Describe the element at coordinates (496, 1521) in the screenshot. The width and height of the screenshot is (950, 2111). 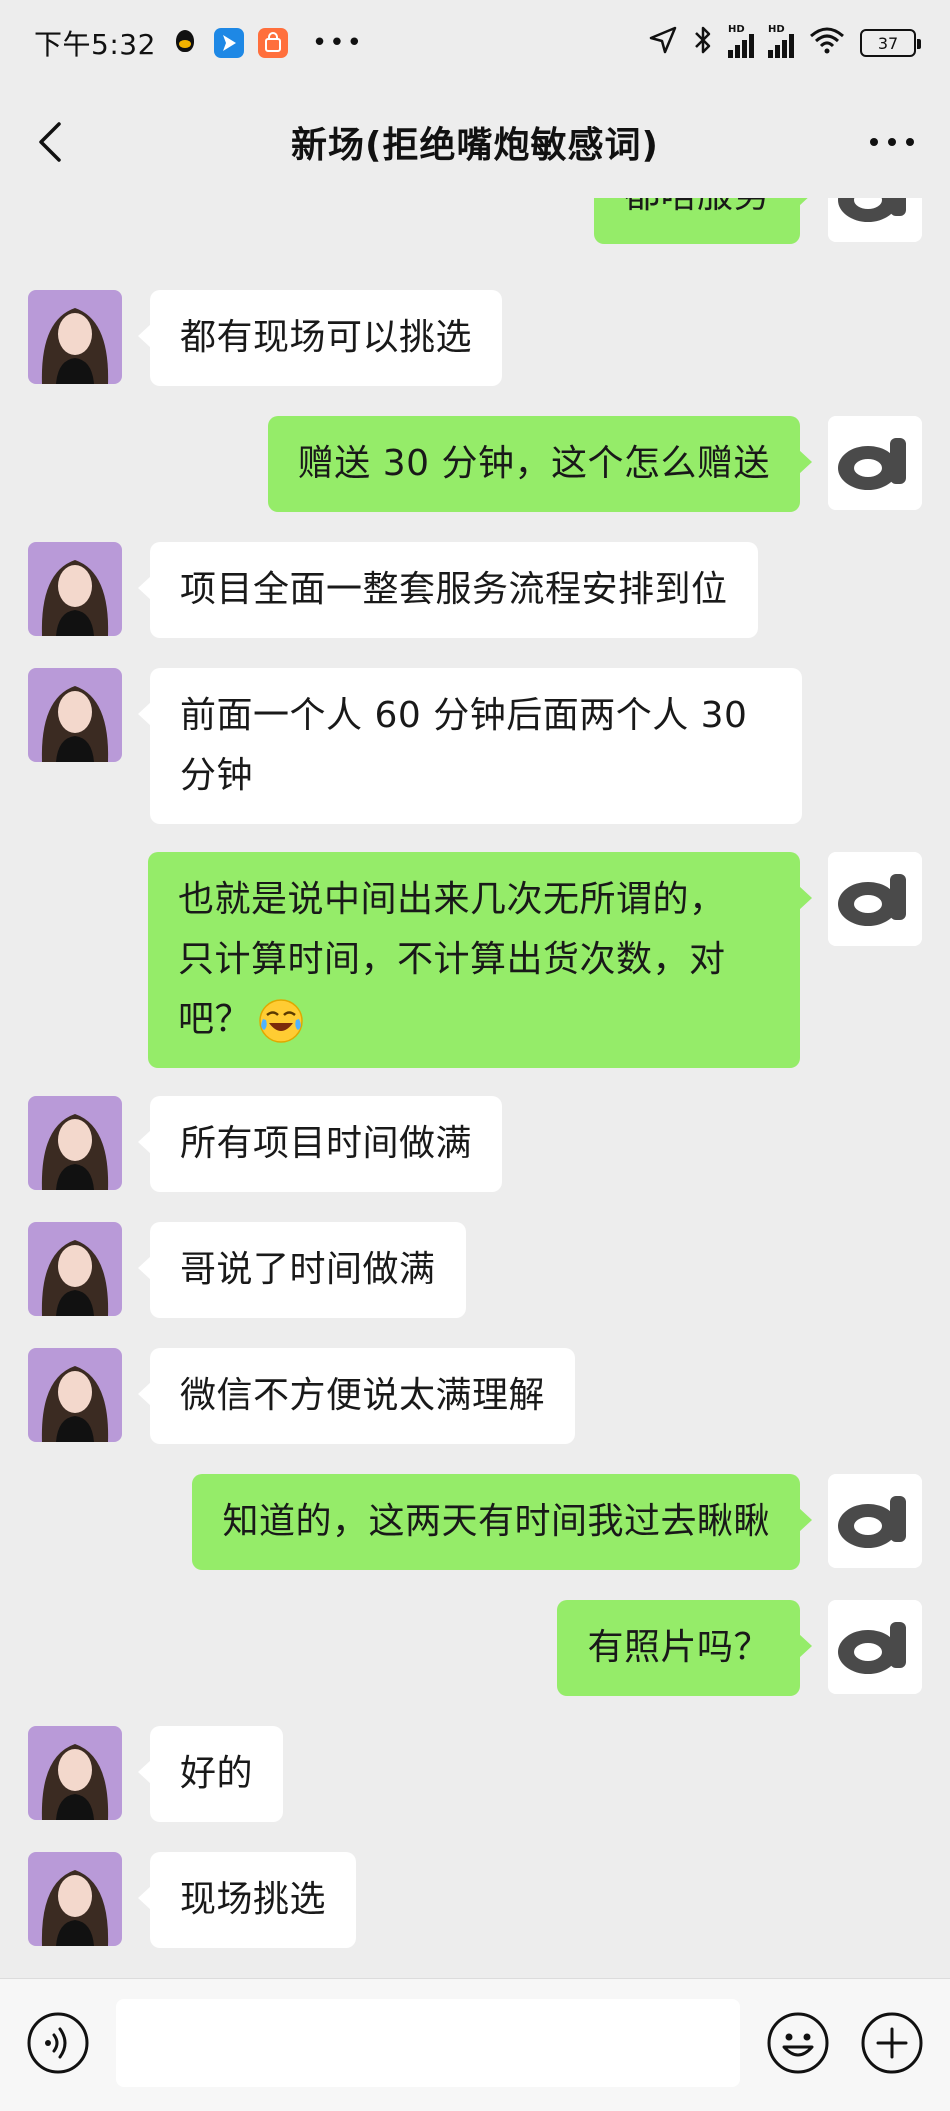
I see `message-text: 知道的，这两天有时间我过去瞅瞅` at that location.